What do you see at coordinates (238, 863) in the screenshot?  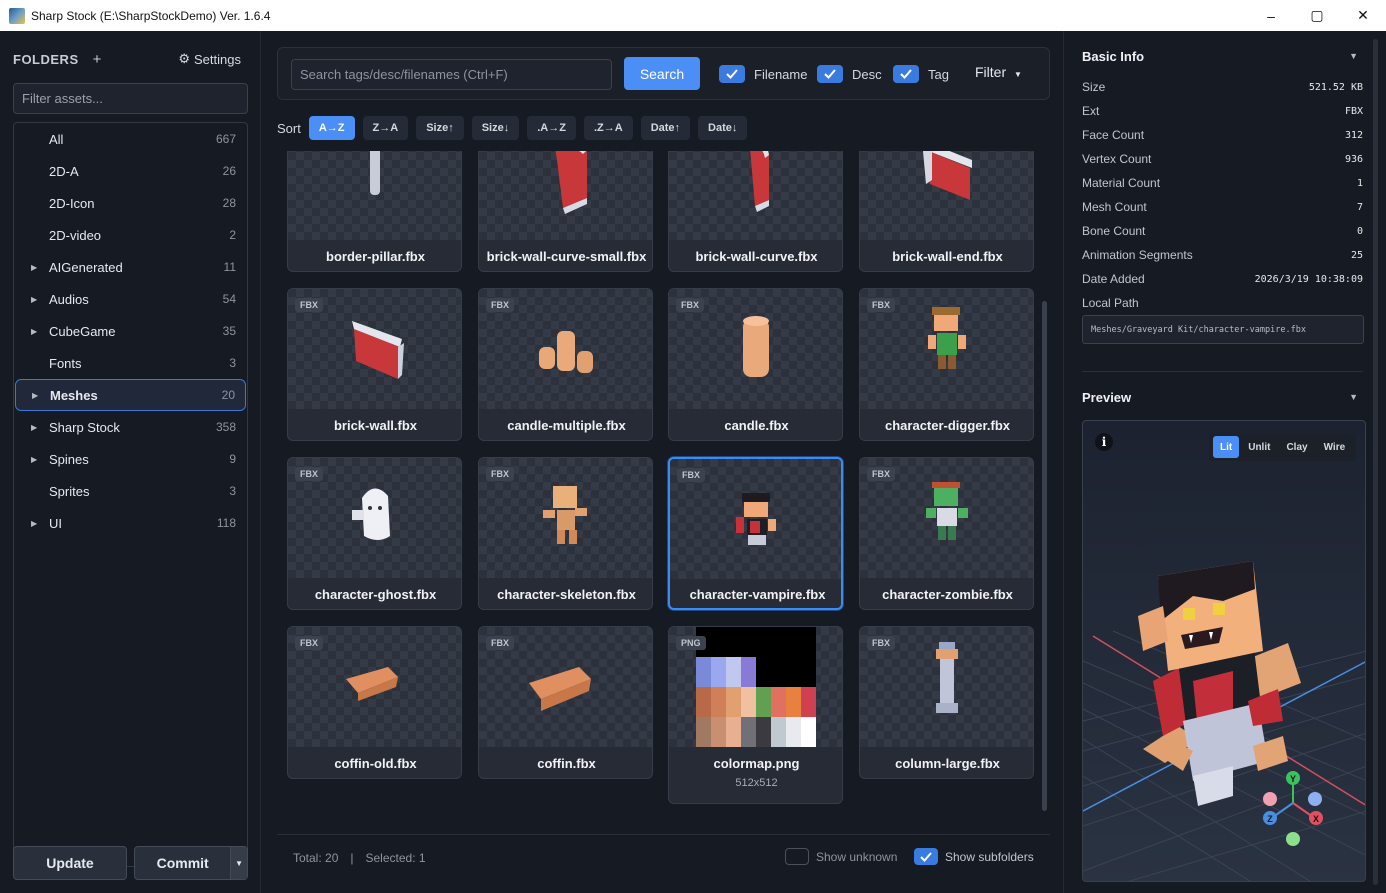 I see `commit-dropdown-icon: ▼` at bounding box center [238, 863].